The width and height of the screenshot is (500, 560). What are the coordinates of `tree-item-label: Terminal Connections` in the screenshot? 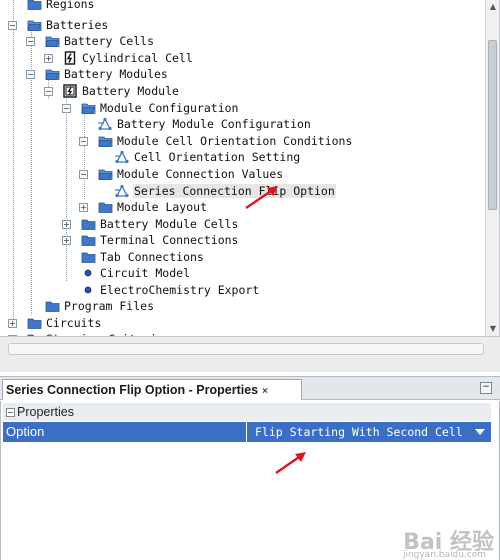 It's located at (169, 240).